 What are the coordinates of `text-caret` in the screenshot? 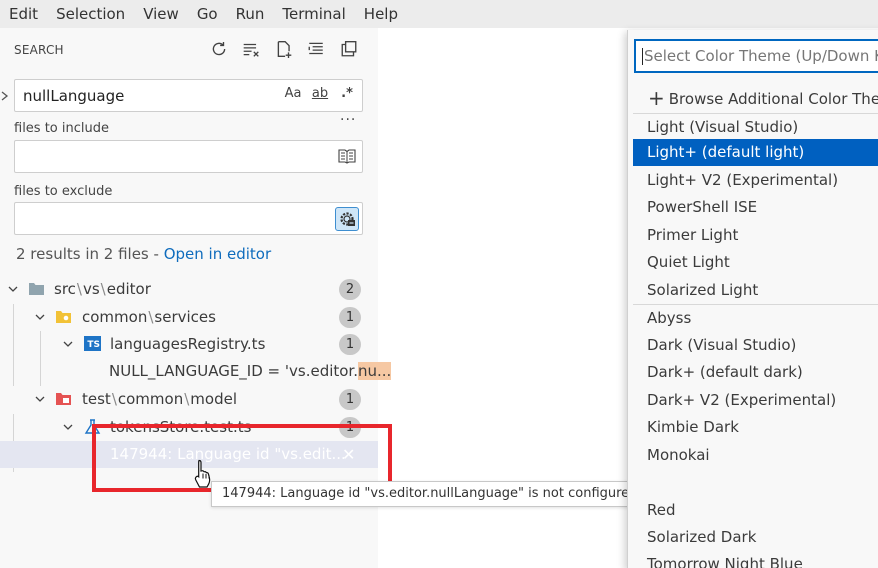 It's located at (642, 56).